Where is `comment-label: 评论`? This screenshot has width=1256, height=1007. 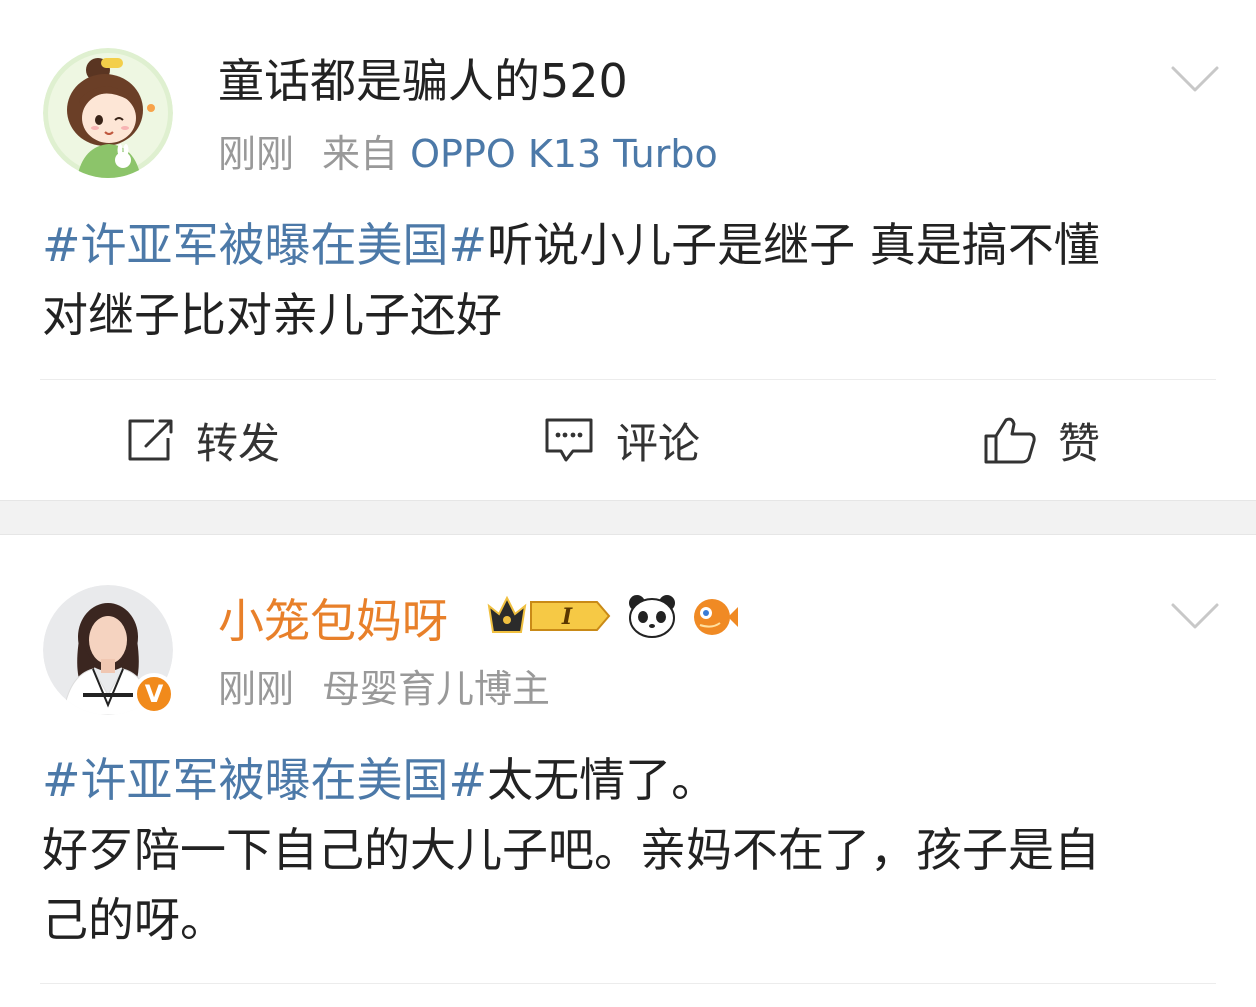 comment-label: 评论 is located at coordinates (658, 443).